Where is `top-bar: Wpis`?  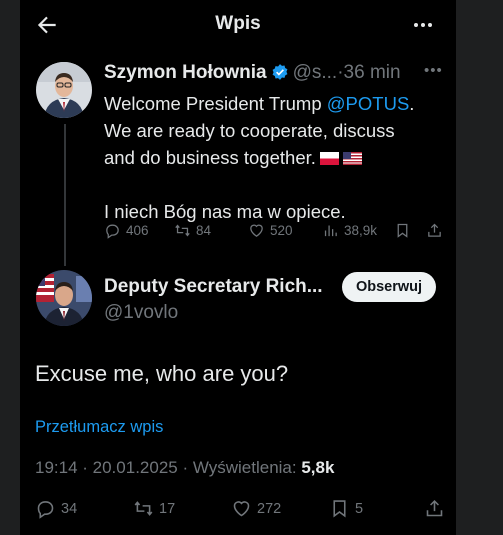 top-bar: Wpis is located at coordinates (238, 25).